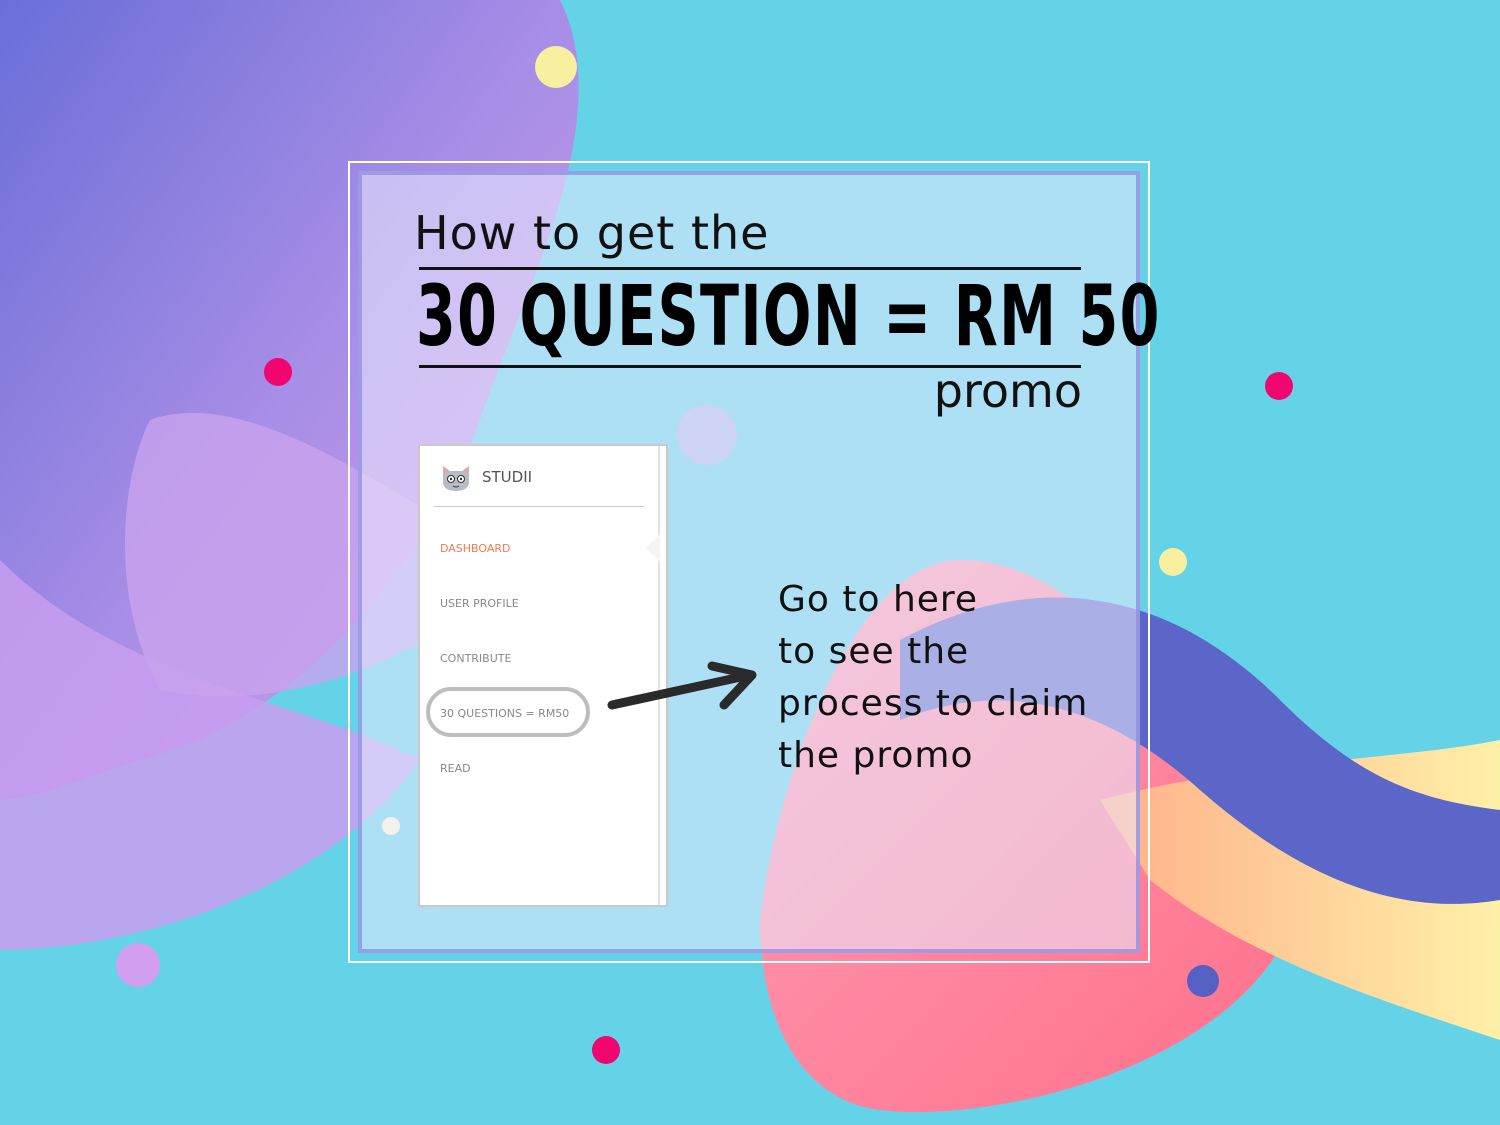 The width and height of the screenshot is (1500, 1125). I want to click on sidebar-item-dashboard: DASHBOARD, so click(475, 548).